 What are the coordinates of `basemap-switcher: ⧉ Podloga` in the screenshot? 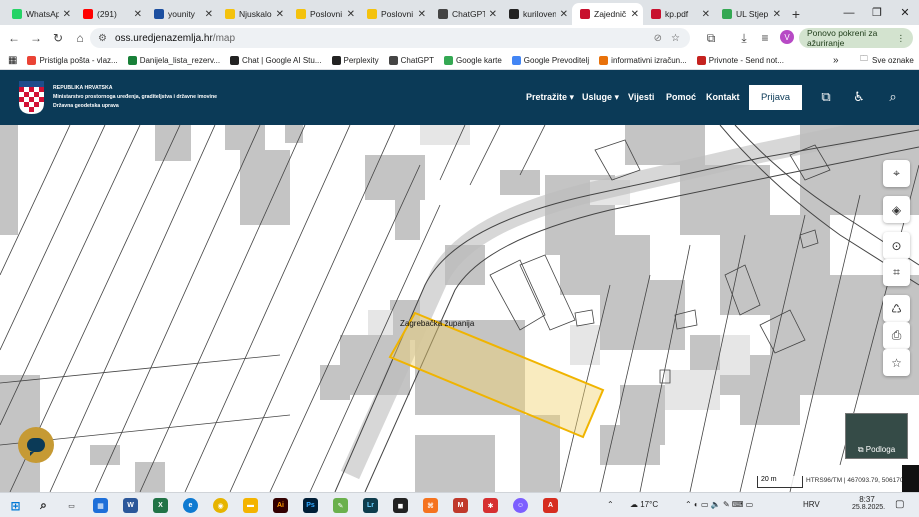 It's located at (876, 436).